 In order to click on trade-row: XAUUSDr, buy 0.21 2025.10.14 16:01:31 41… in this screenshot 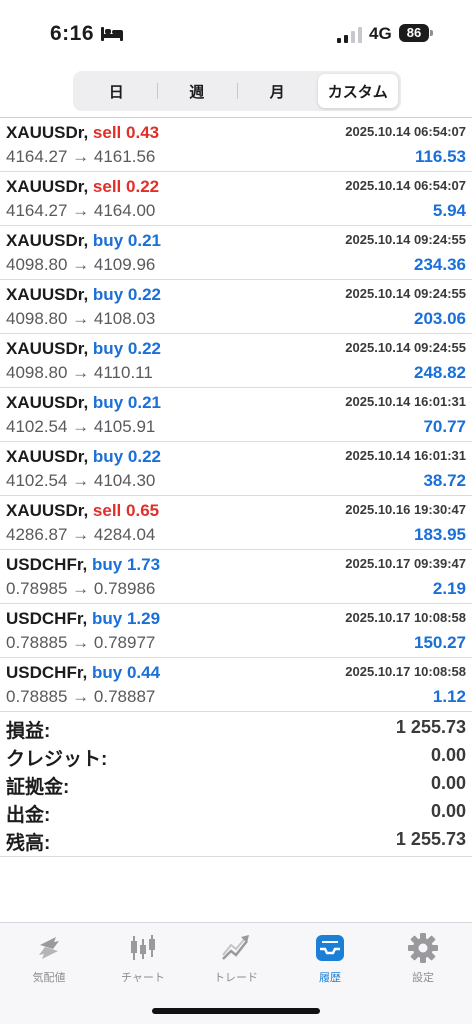, I will do `click(236, 415)`.